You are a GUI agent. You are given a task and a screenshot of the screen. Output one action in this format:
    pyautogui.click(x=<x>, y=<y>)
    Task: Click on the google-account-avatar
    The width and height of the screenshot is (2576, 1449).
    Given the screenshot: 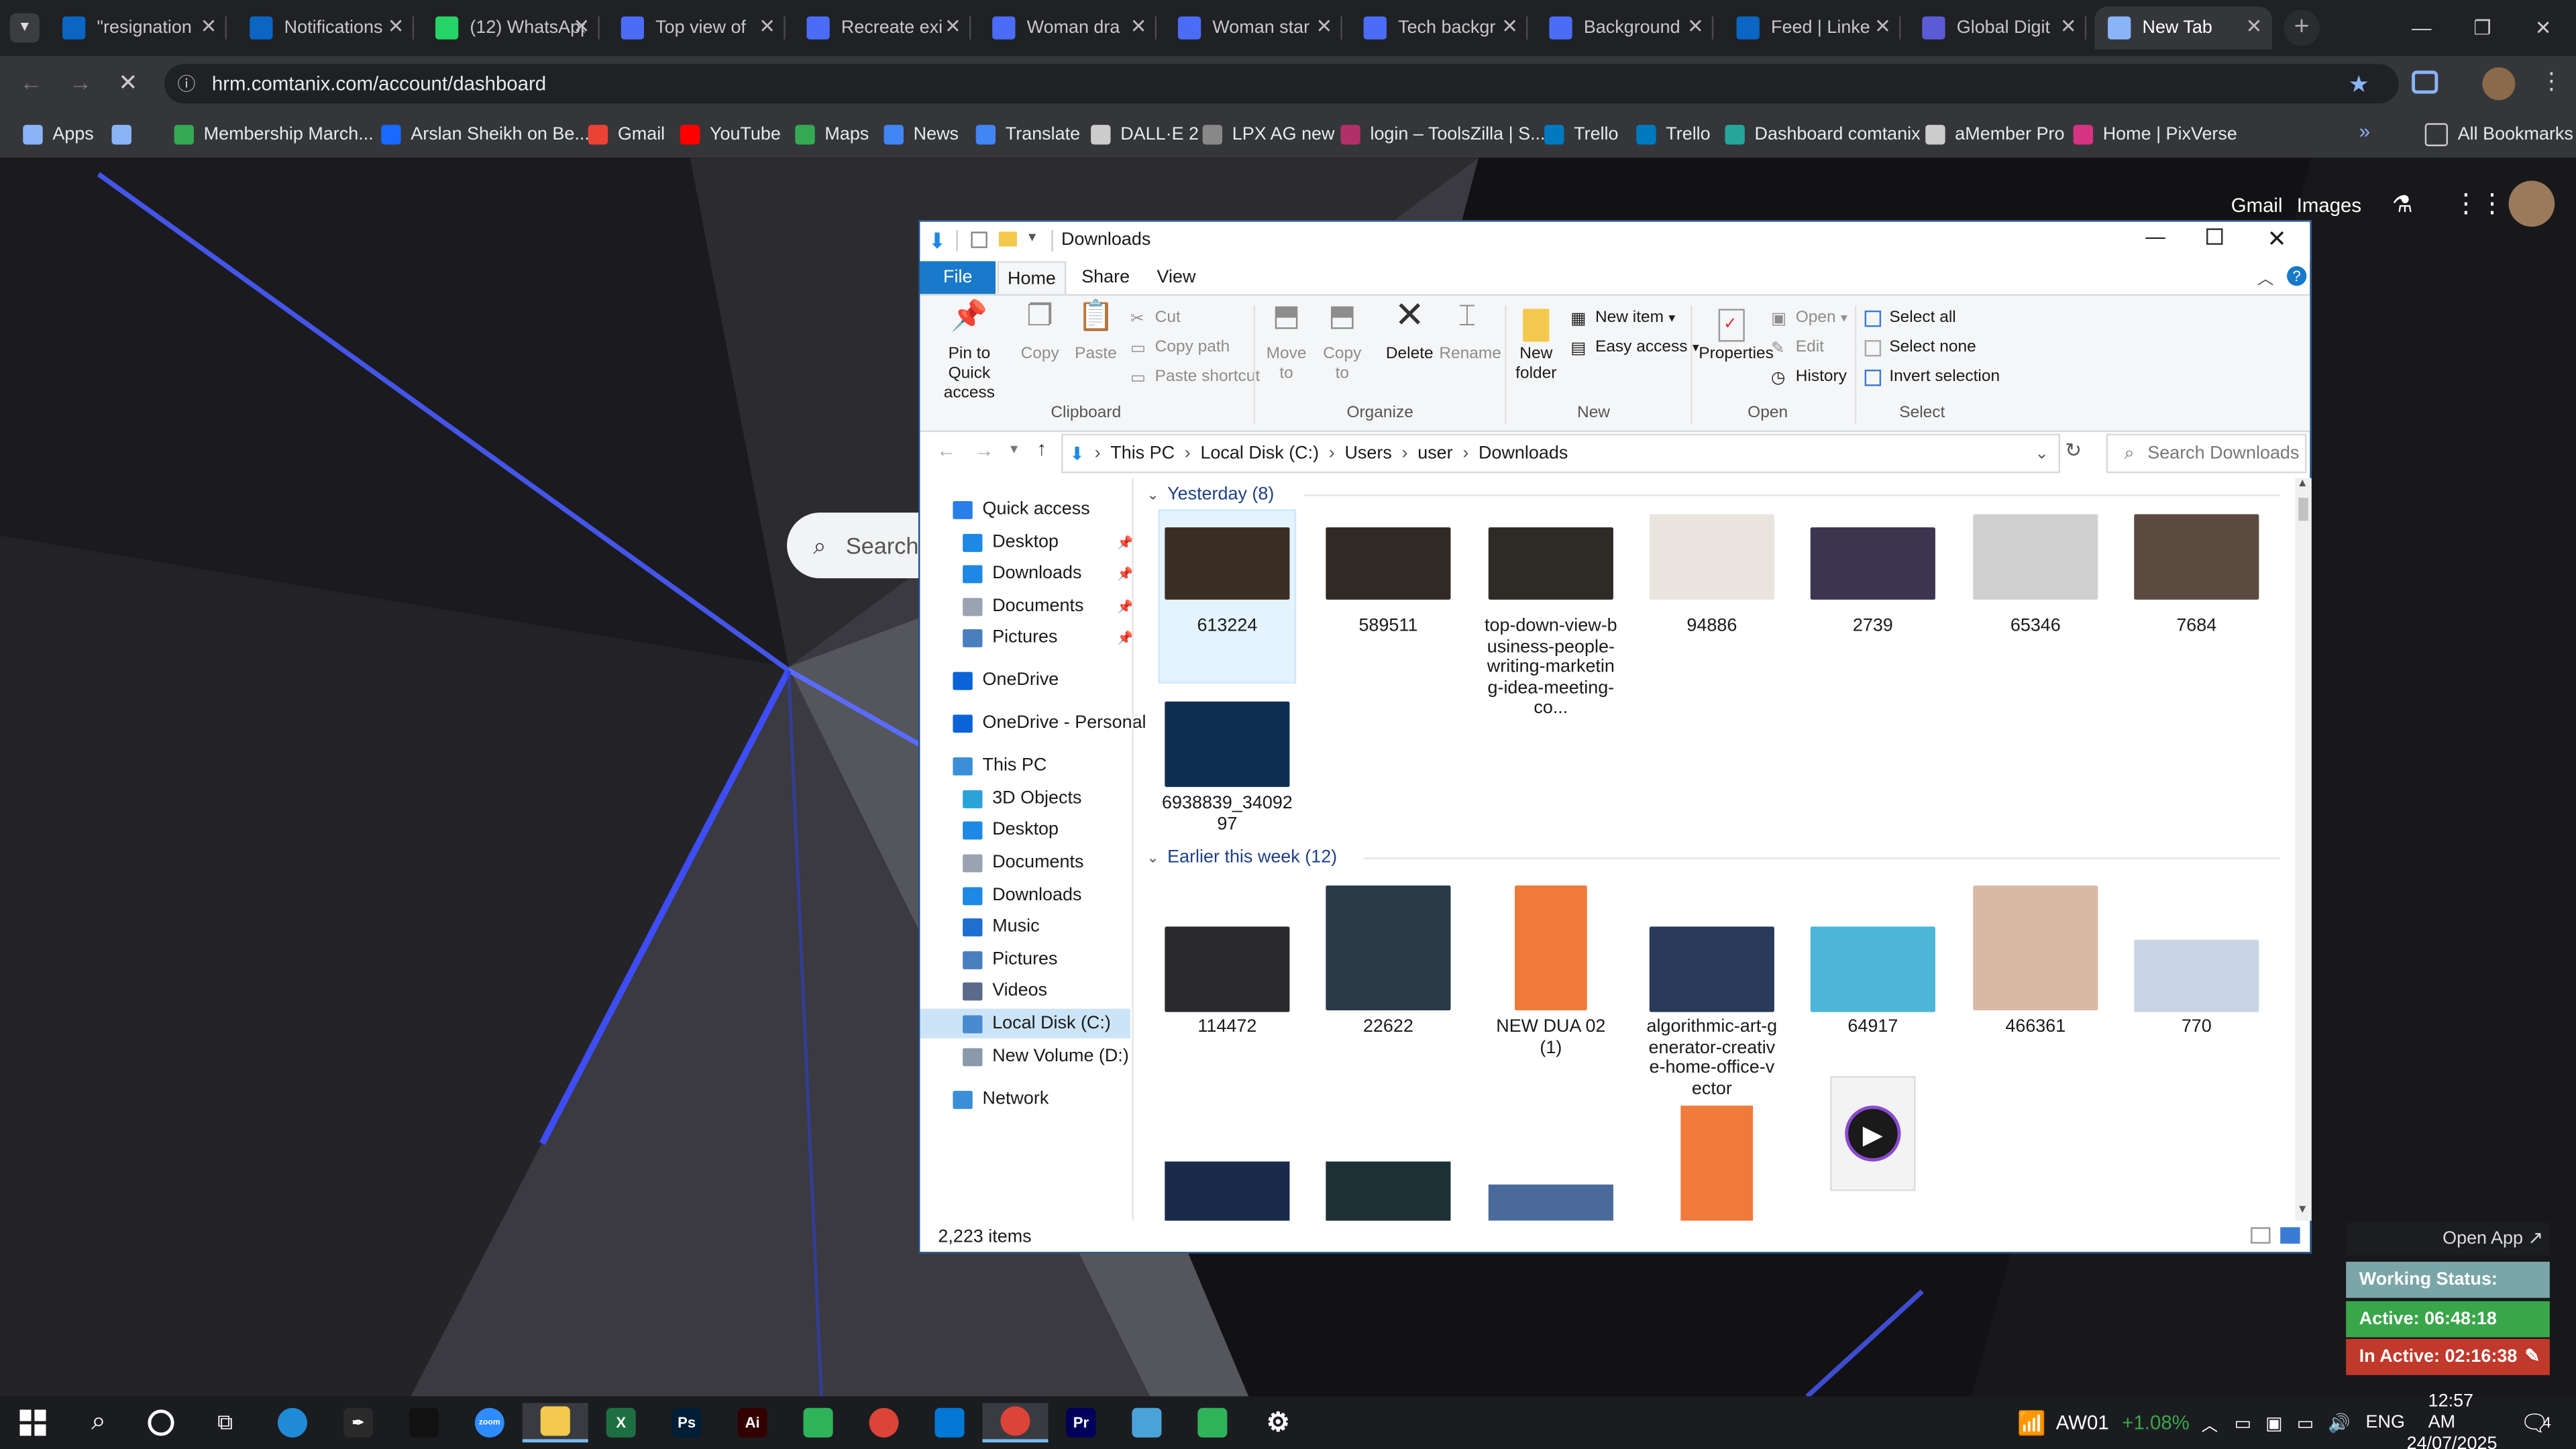 What is the action you would take?
    pyautogui.click(x=2531, y=203)
    